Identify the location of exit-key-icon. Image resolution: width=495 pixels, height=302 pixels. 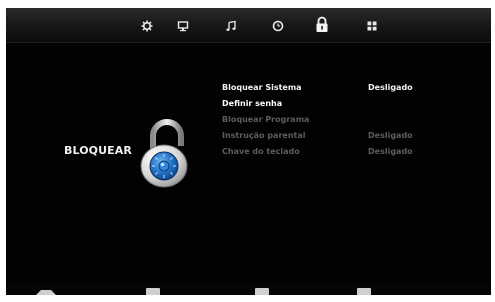
(364, 291).